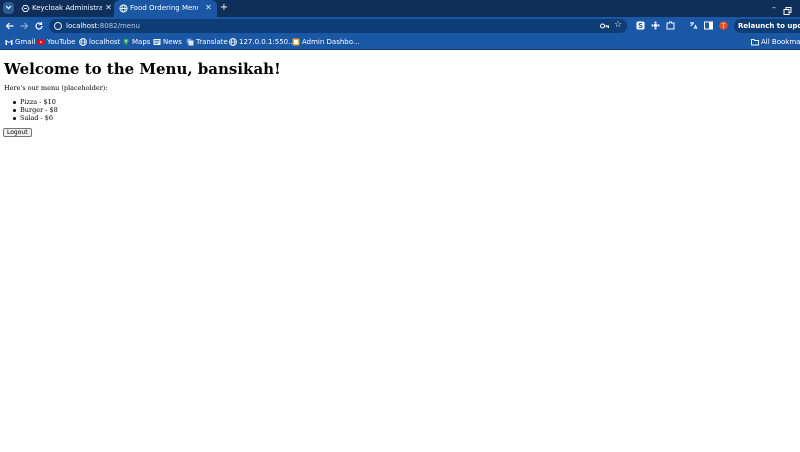  I want to click on tab-title: Keycloak Administratio, so click(67, 8).